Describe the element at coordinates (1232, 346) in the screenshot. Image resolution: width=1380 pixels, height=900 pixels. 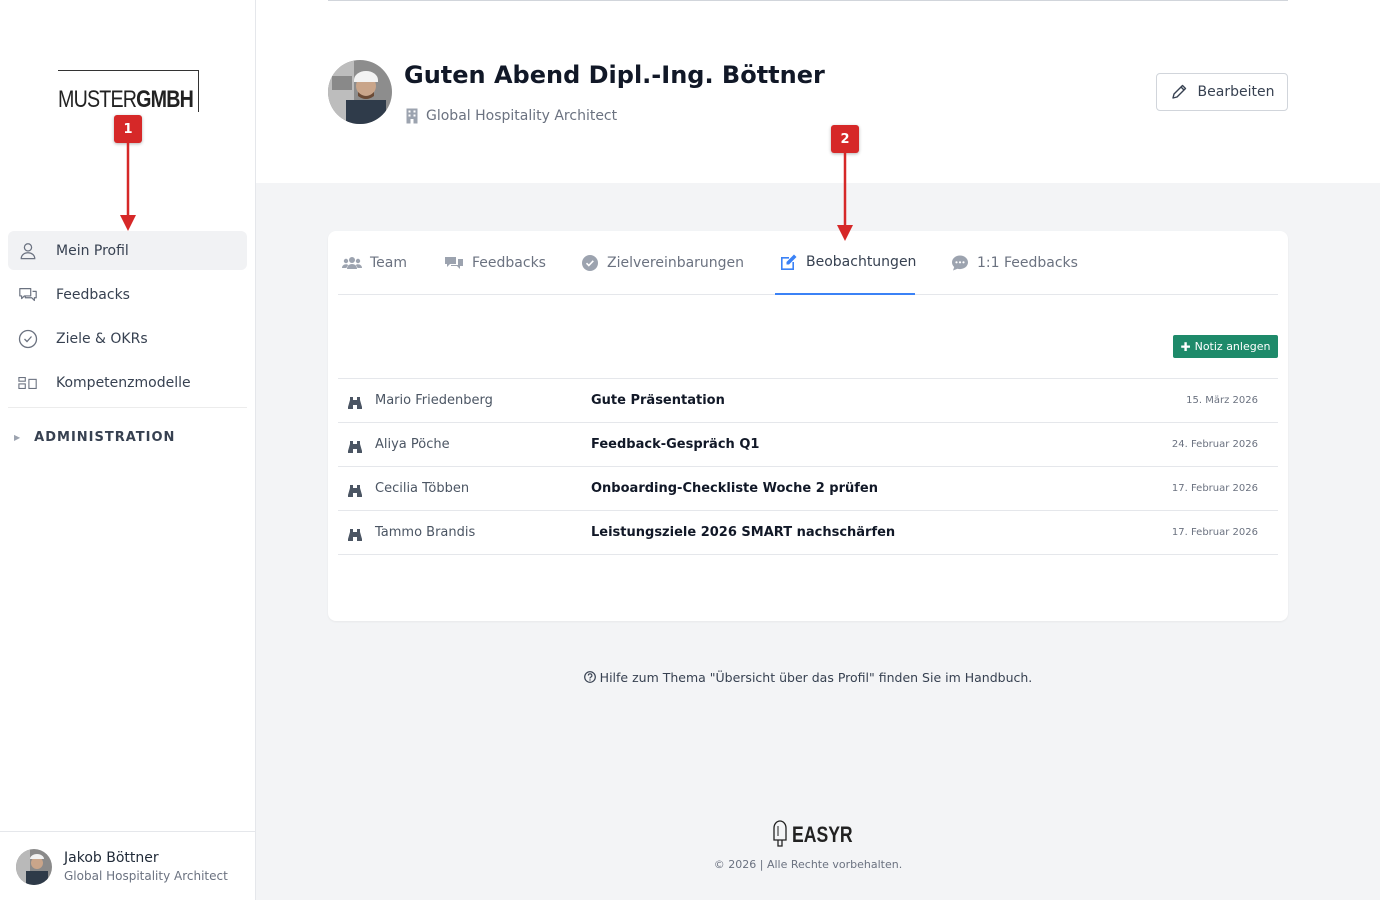
I see `add-note-label: Notiz anlegen` at that location.